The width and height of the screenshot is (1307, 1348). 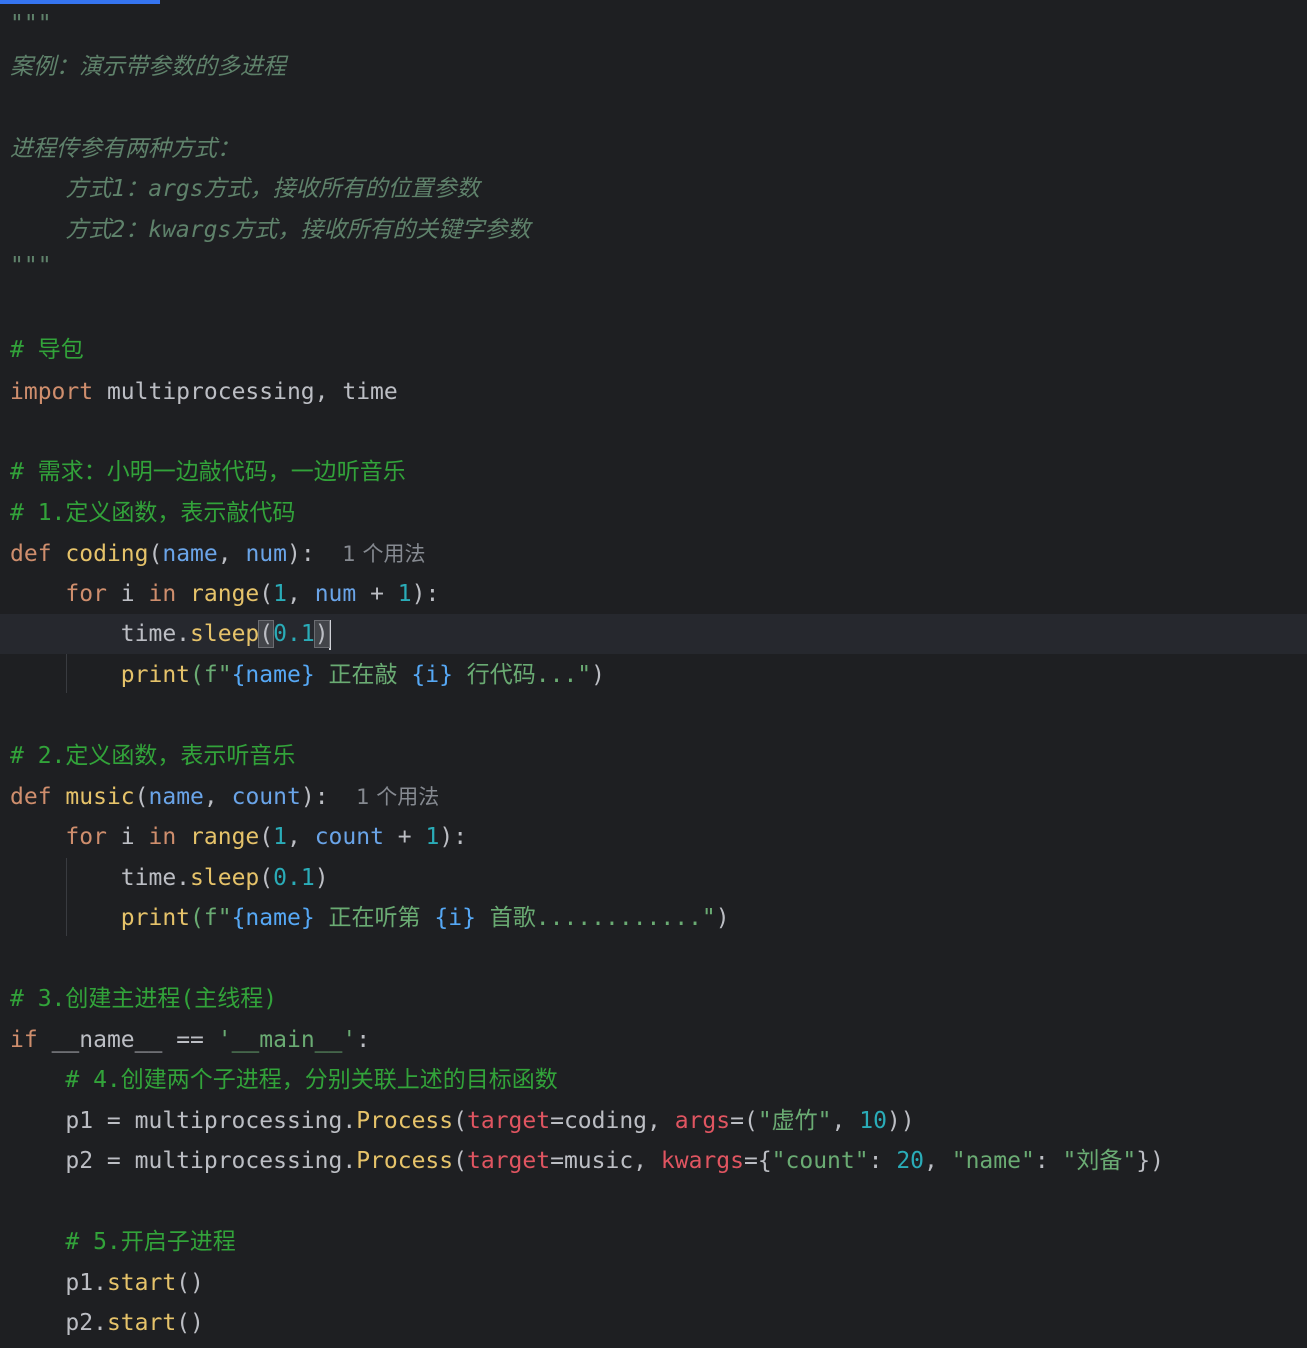 I want to click on code-text: multiprocessing, time, so click(x=245, y=392).